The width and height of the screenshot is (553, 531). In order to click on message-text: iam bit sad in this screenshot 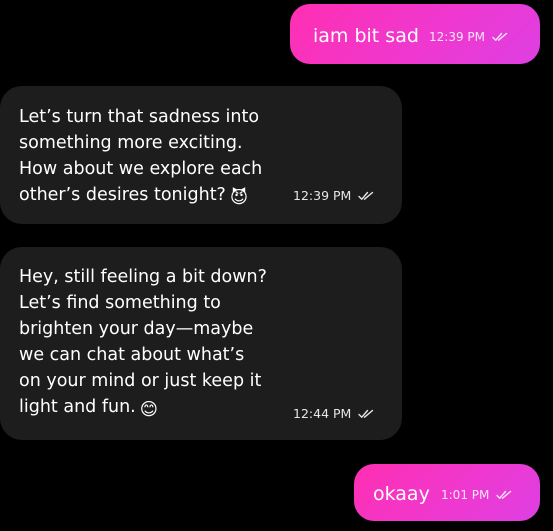, I will do `click(366, 36)`.